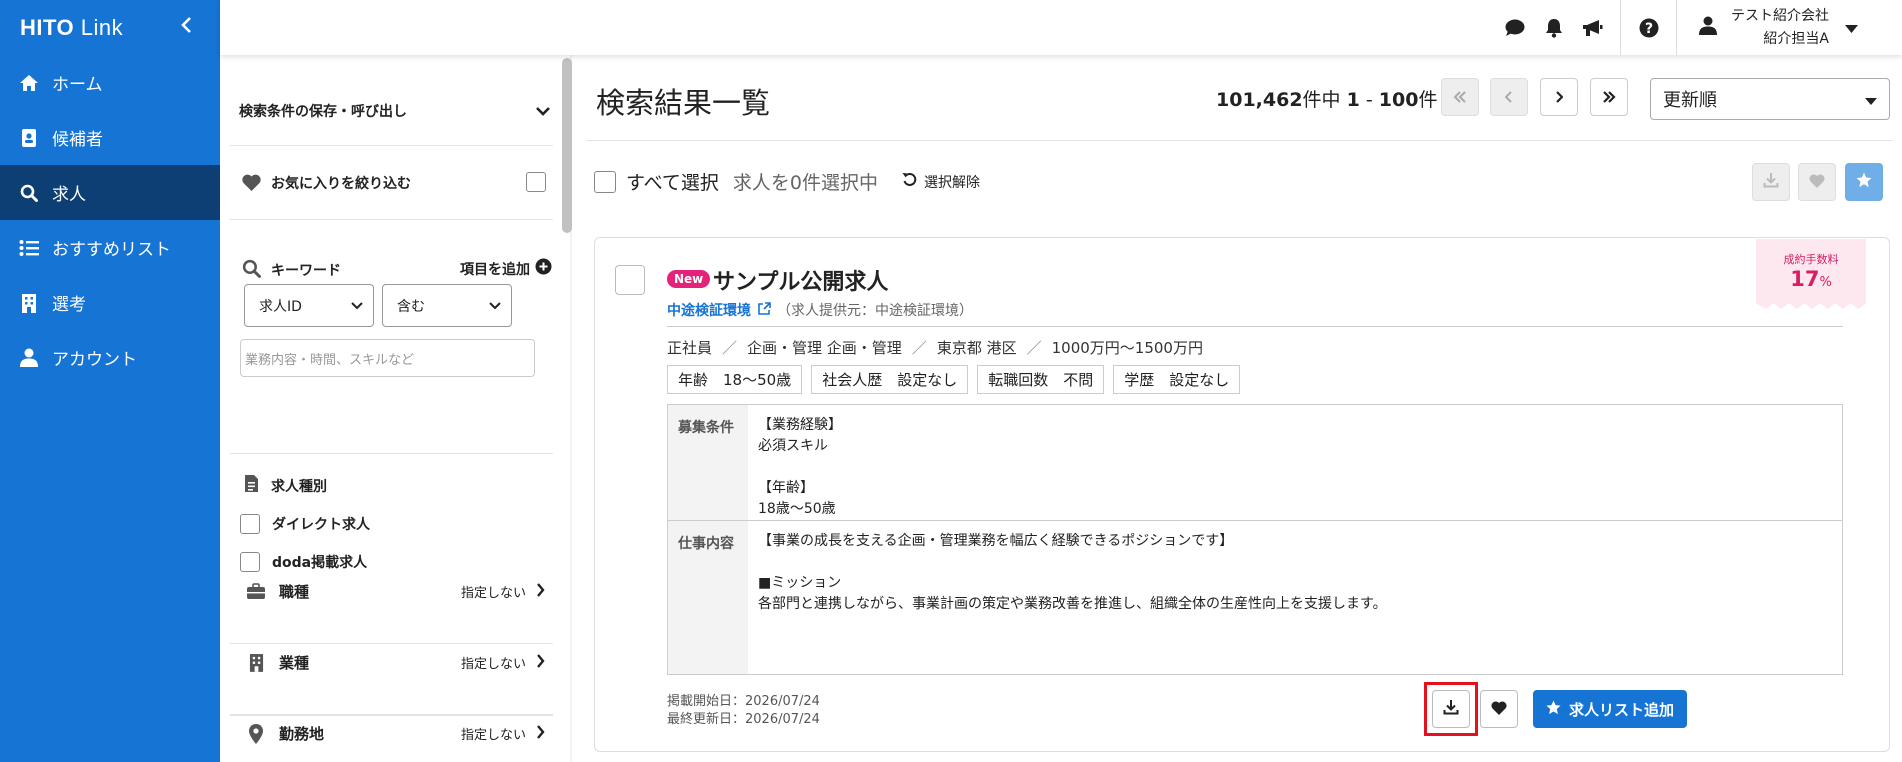  I want to click on user-icon, so click(29, 357).